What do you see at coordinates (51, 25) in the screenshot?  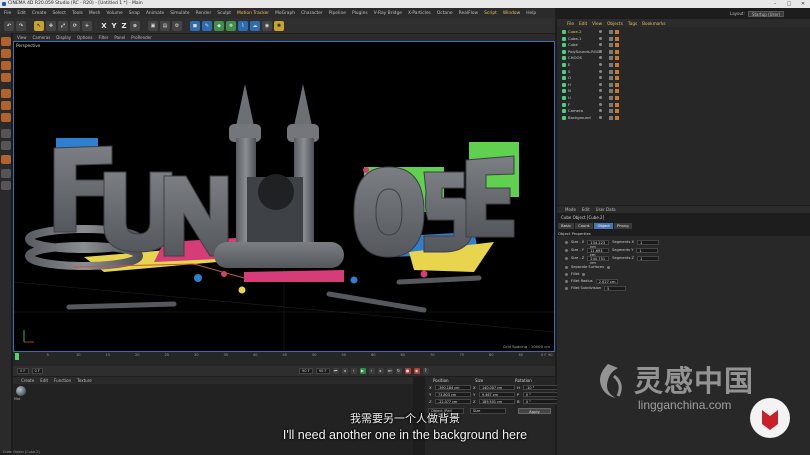 I see `move-icon: ✥` at bounding box center [51, 25].